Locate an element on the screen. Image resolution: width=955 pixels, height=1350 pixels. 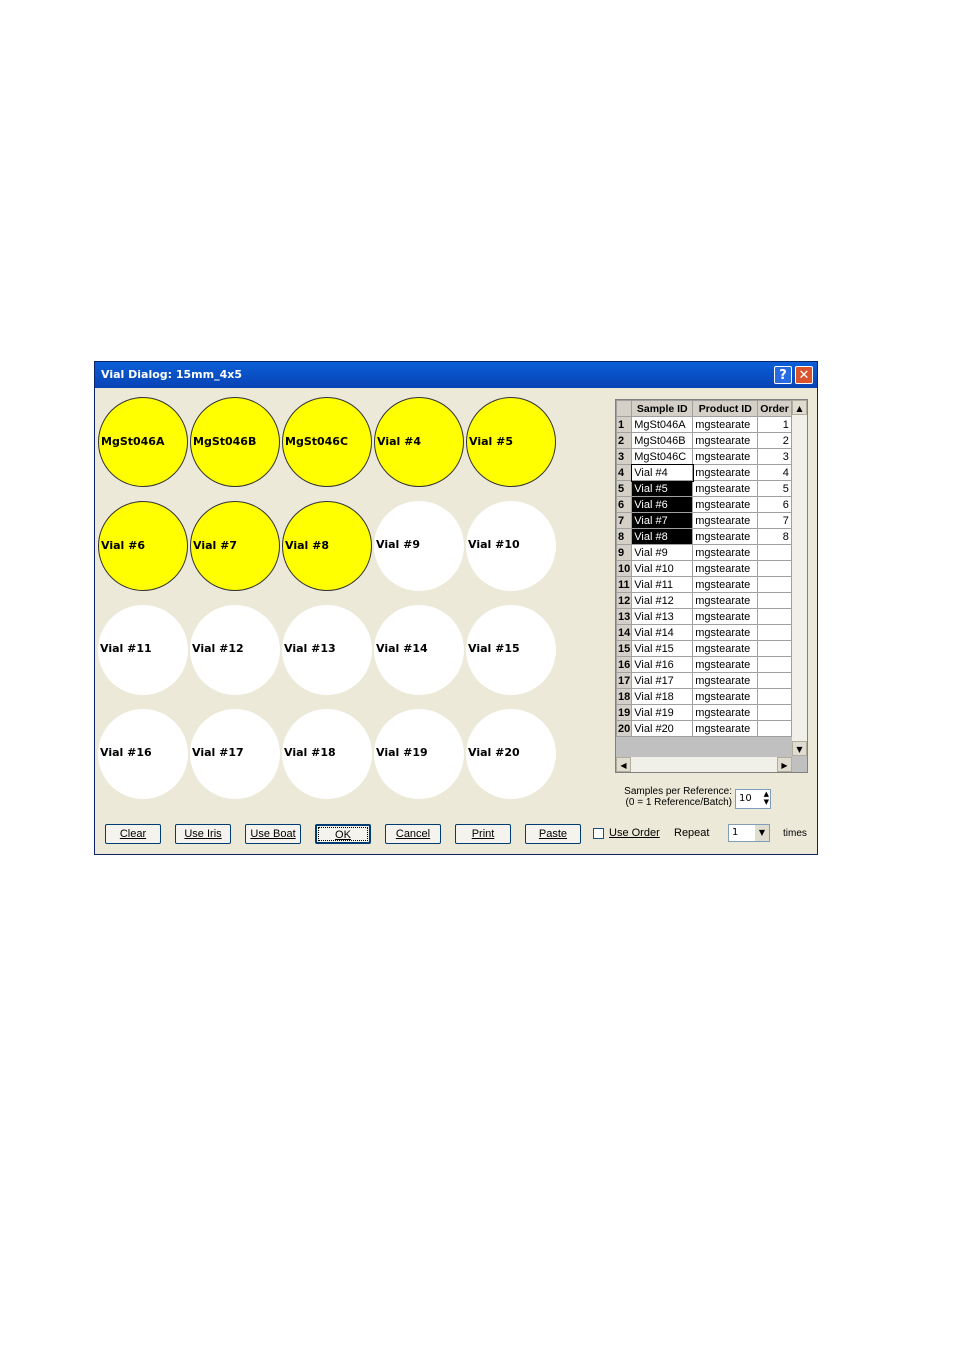
sample-id-cell: MgSt046A is located at coordinates (662, 424).